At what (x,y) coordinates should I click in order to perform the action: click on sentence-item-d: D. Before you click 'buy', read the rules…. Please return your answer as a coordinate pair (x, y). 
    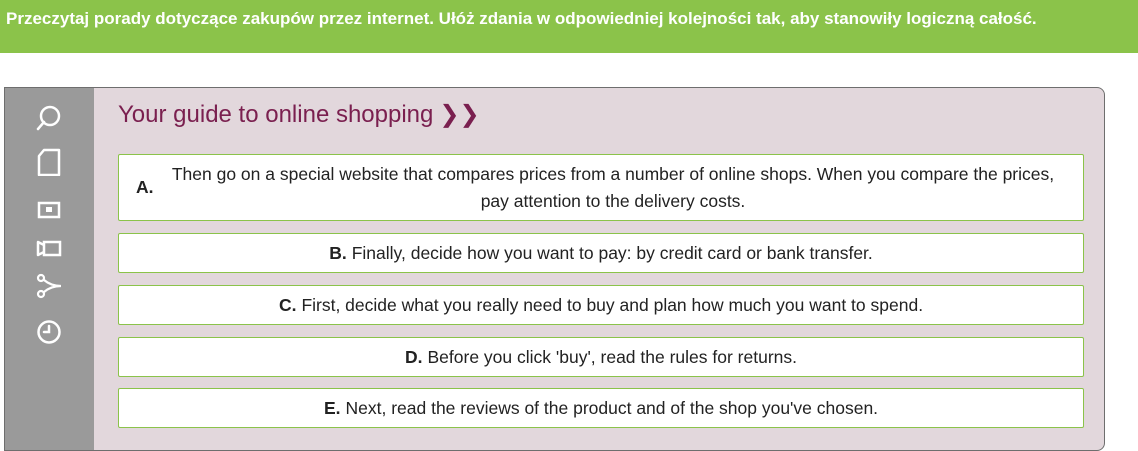
    Looking at the image, I should click on (601, 357).